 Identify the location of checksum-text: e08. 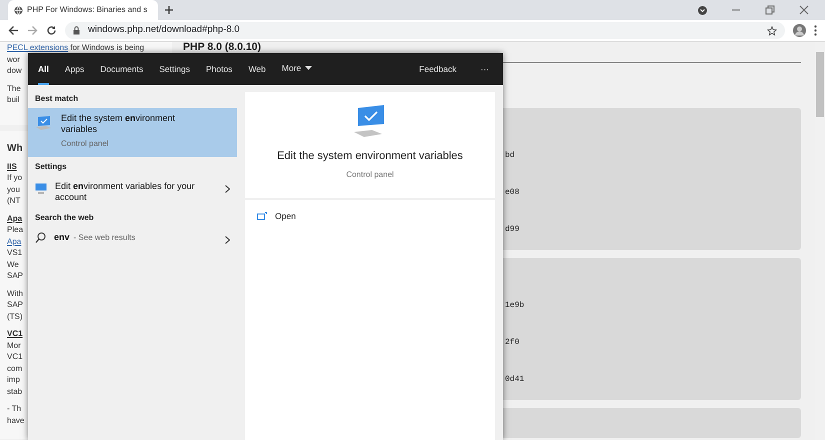
(512, 193).